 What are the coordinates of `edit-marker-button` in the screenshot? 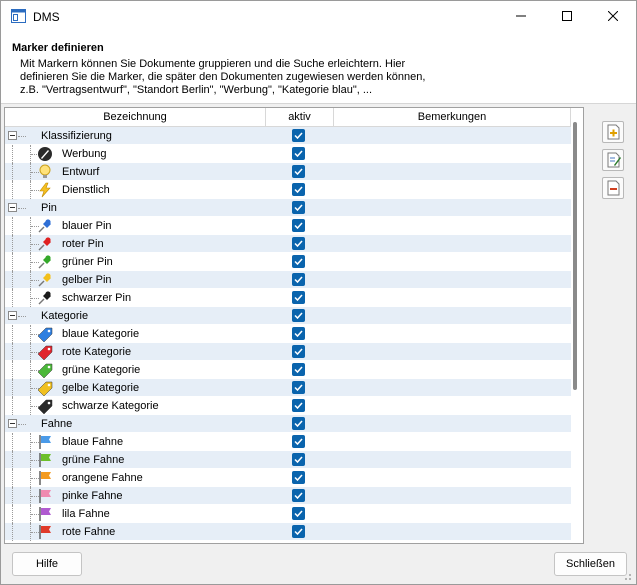 It's located at (613, 160).